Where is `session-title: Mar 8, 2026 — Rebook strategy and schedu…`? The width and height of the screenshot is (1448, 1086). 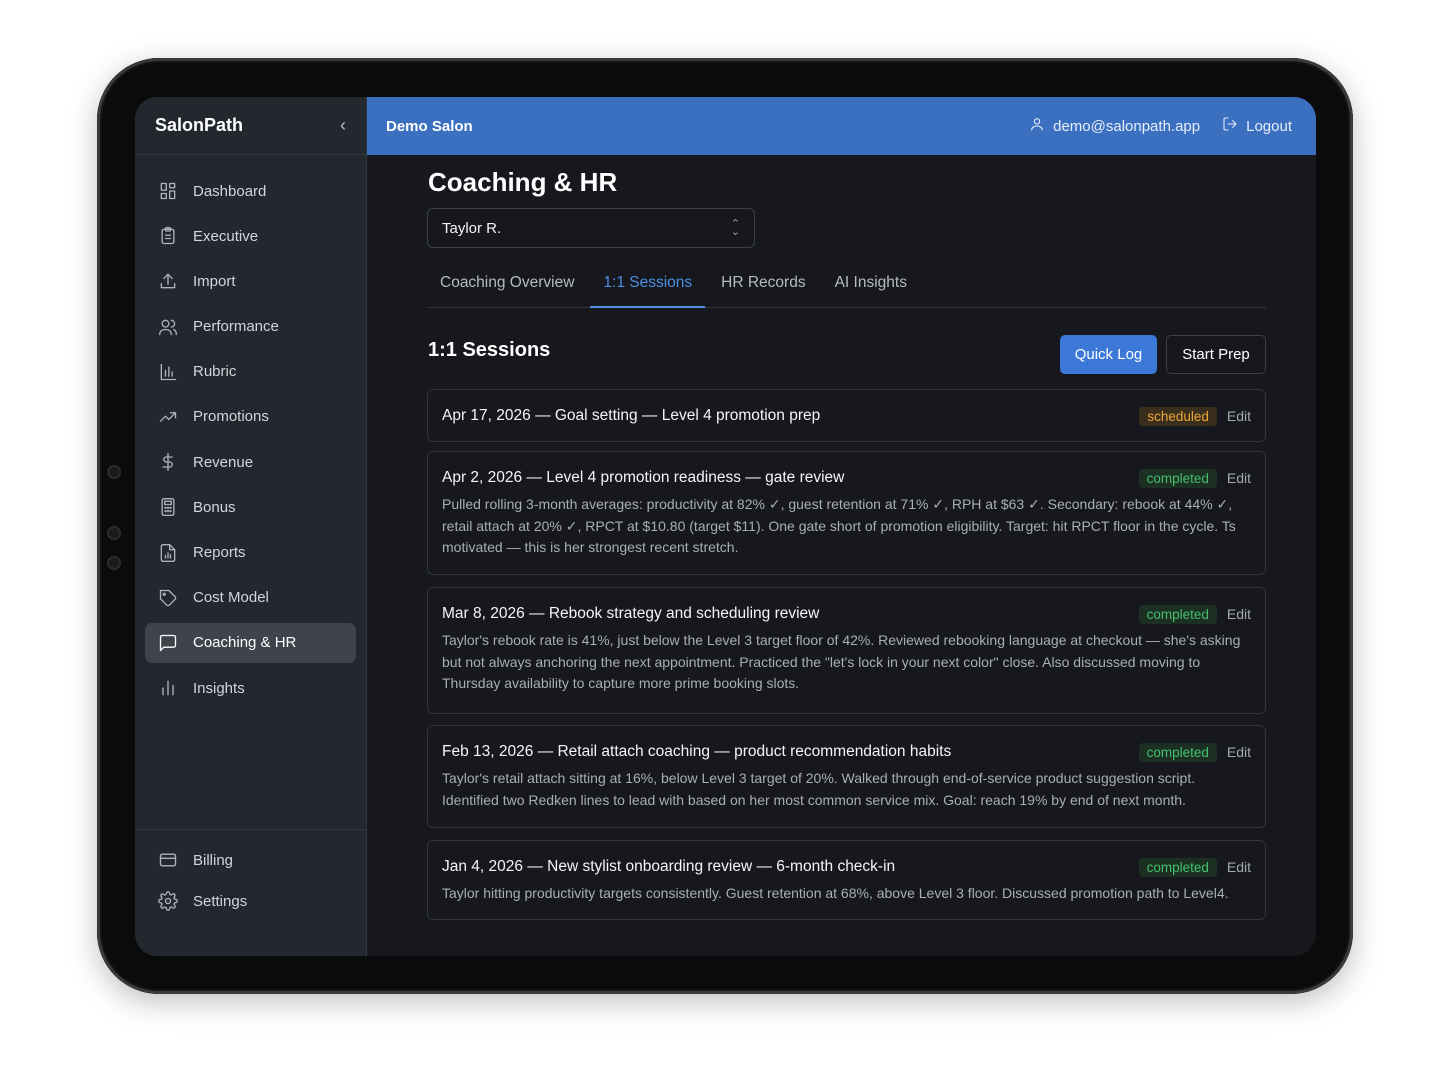
session-title: Mar 8, 2026 — Rebook strategy and schedu… is located at coordinates (631, 613).